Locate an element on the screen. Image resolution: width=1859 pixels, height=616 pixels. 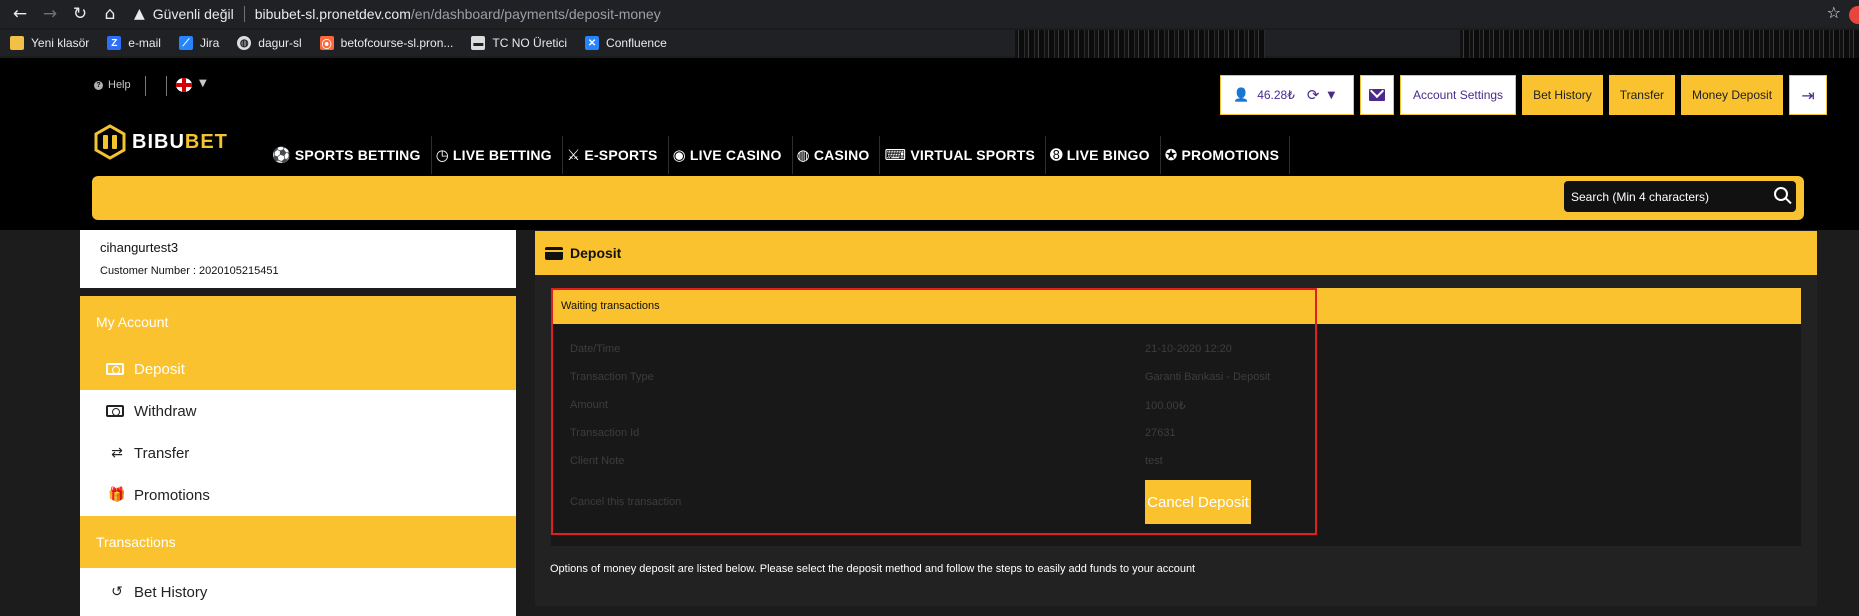
bookmark-dagur-sl: ◍ dagur-sl is located at coordinates (269, 43).